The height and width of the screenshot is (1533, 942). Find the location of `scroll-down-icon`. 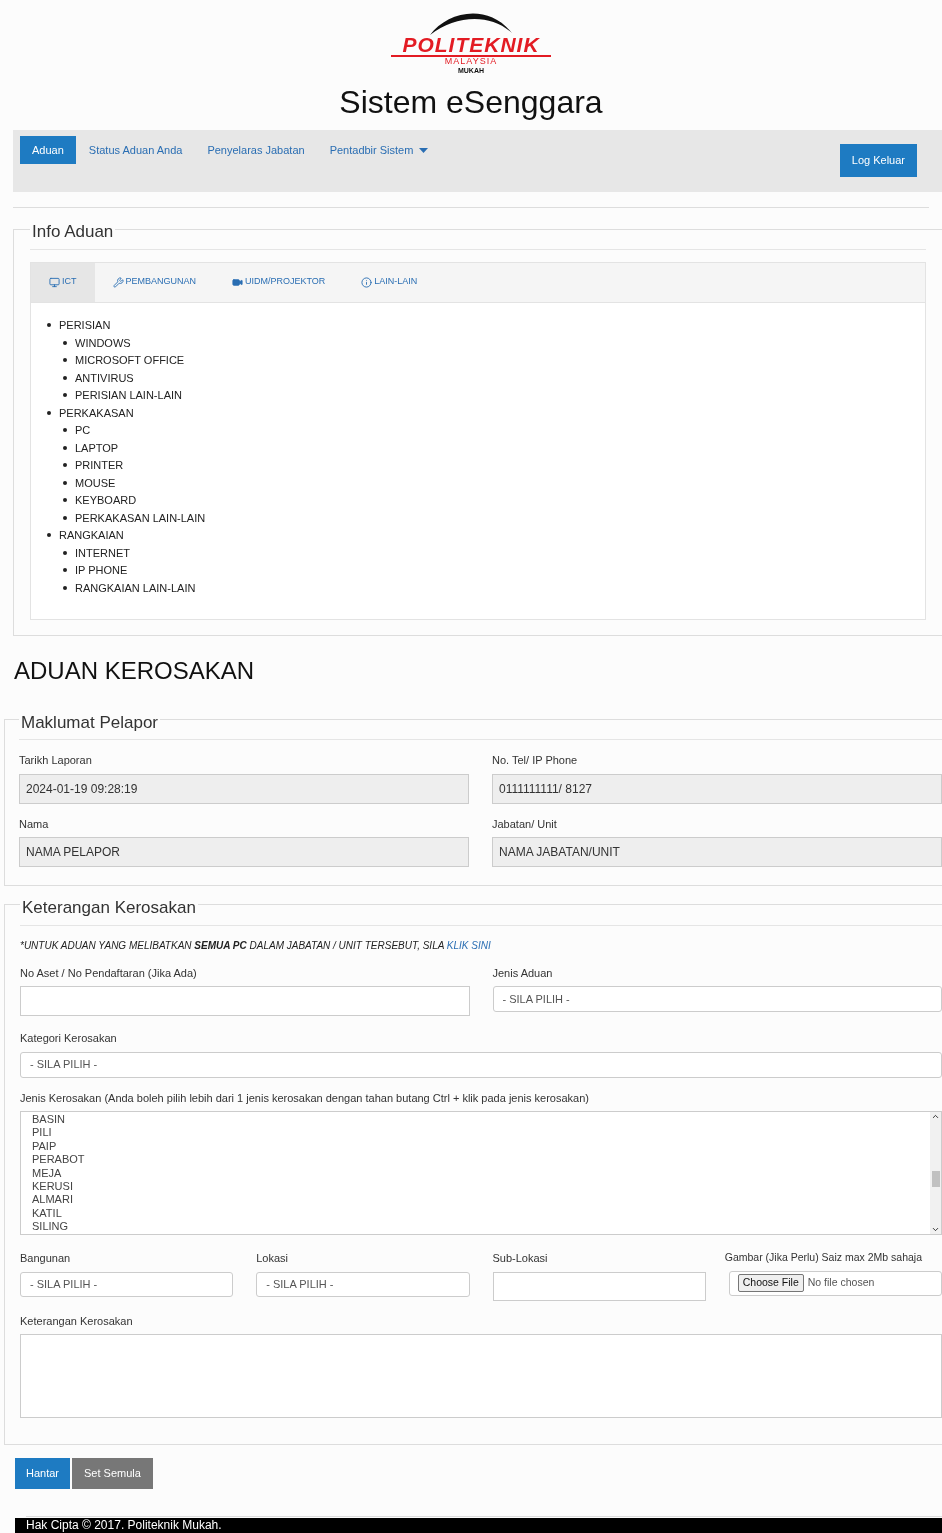

scroll-down-icon is located at coordinates (935, 1229).